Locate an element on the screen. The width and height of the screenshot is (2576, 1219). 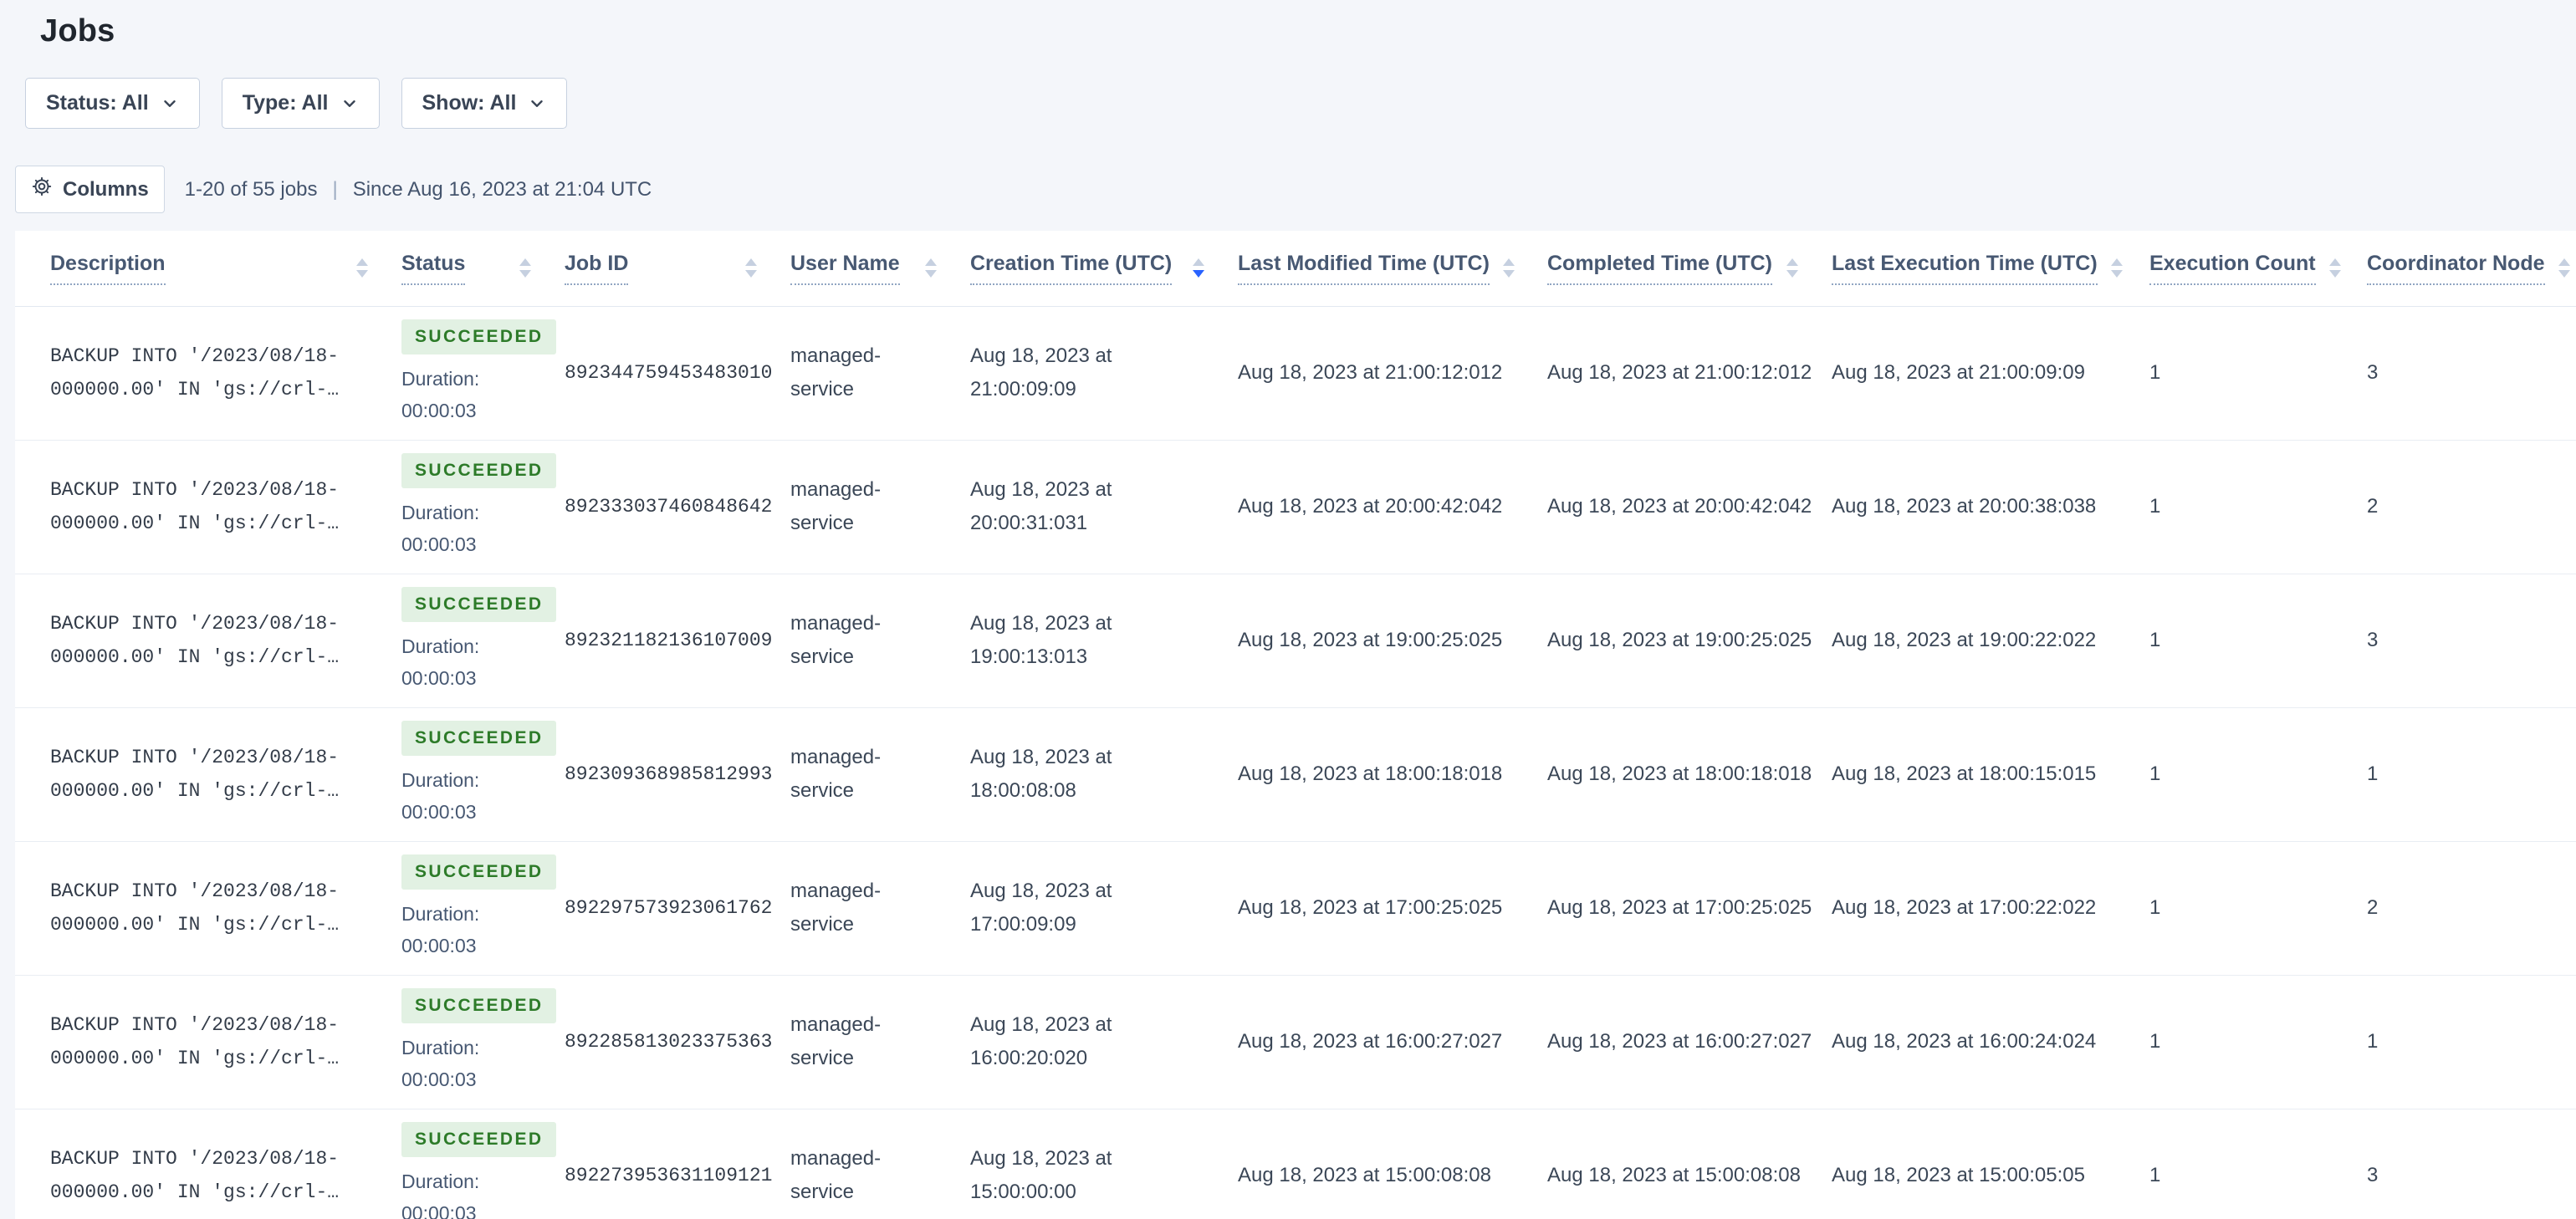
column-header-execution-count: Execution Count is located at coordinates (2258, 269).